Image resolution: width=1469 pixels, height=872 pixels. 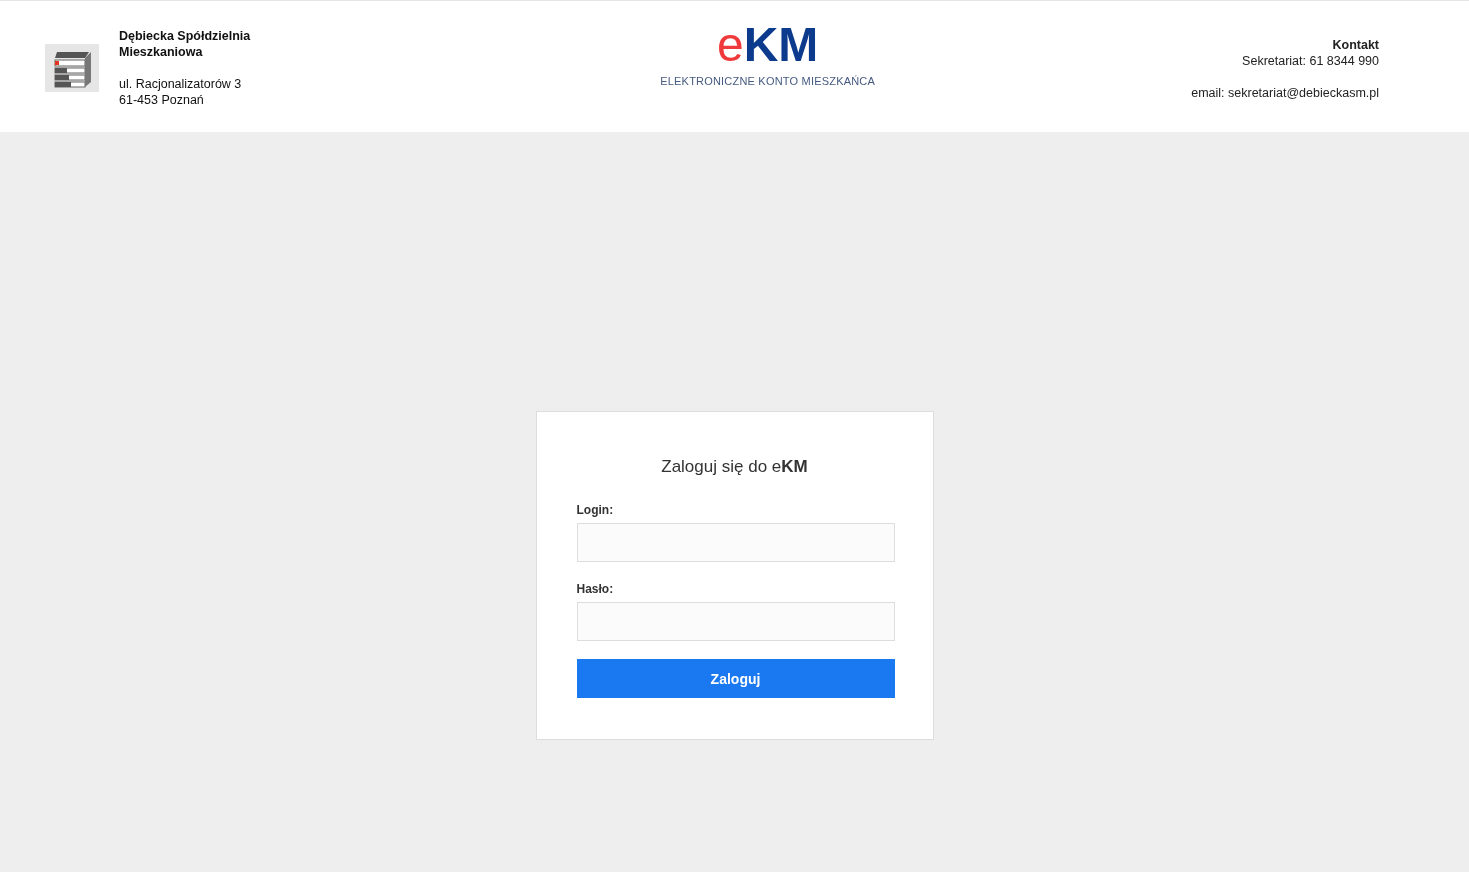 I want to click on logo: eKM, so click(x=767, y=45).